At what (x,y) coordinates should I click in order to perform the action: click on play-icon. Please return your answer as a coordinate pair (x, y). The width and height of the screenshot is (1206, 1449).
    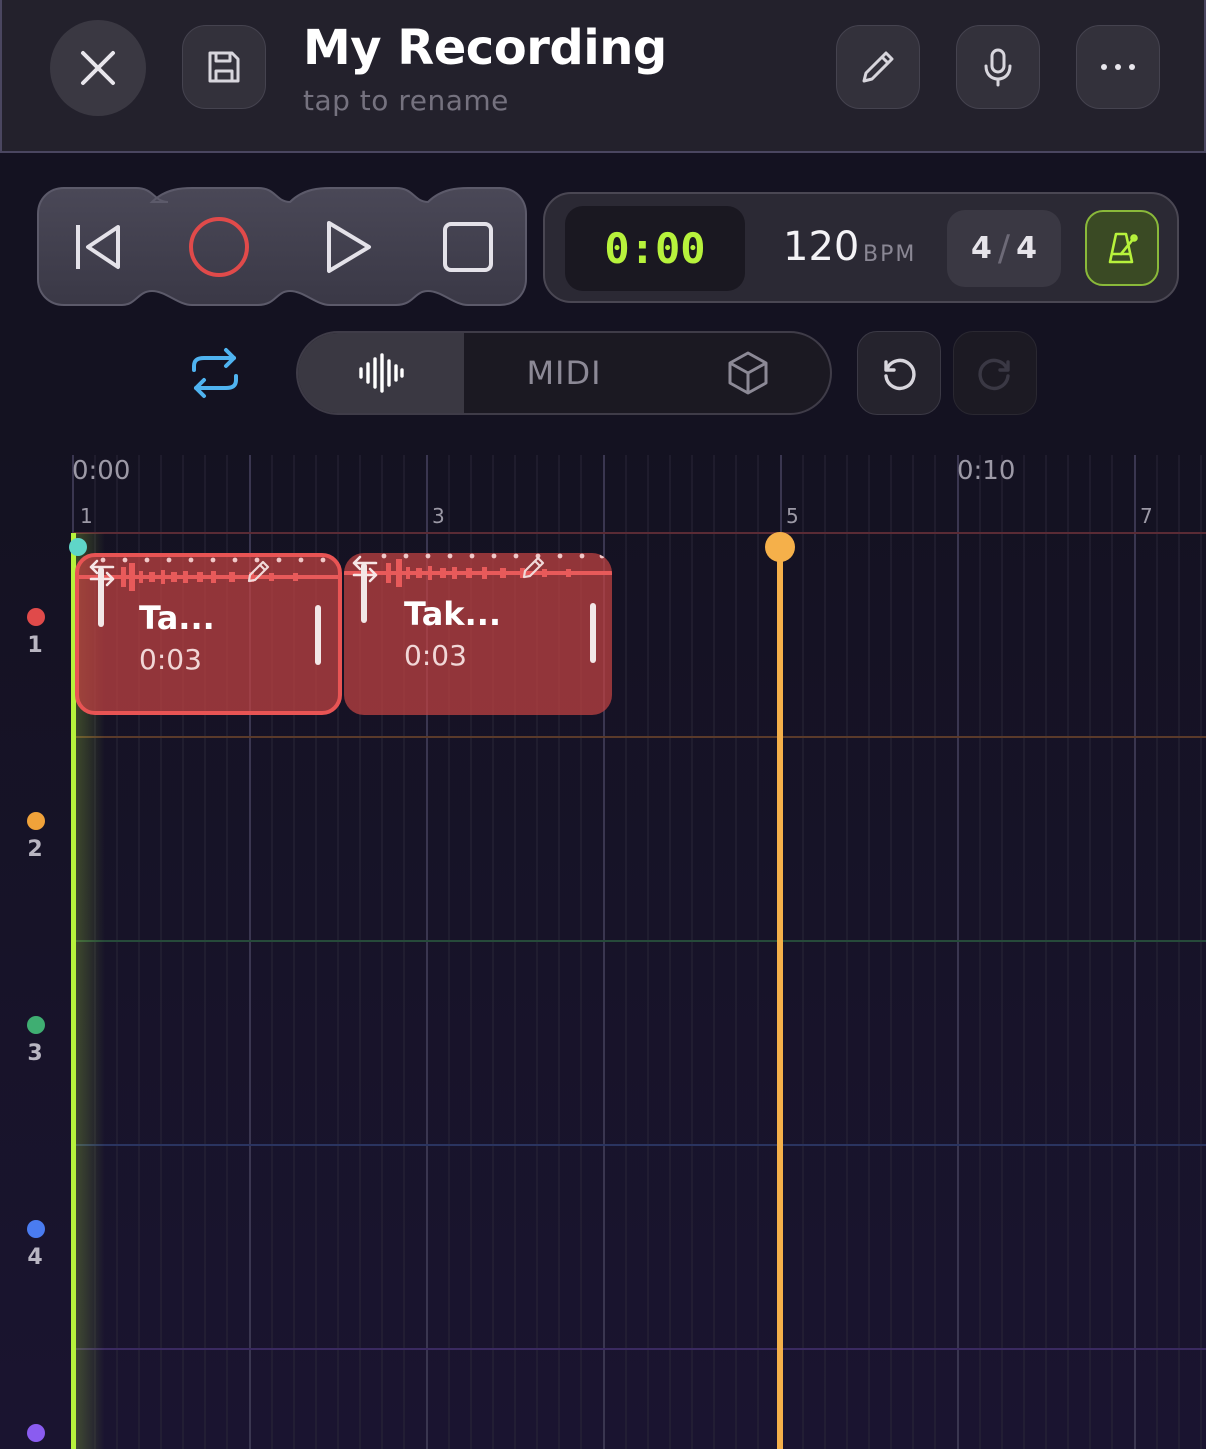
    Looking at the image, I should click on (348, 246).